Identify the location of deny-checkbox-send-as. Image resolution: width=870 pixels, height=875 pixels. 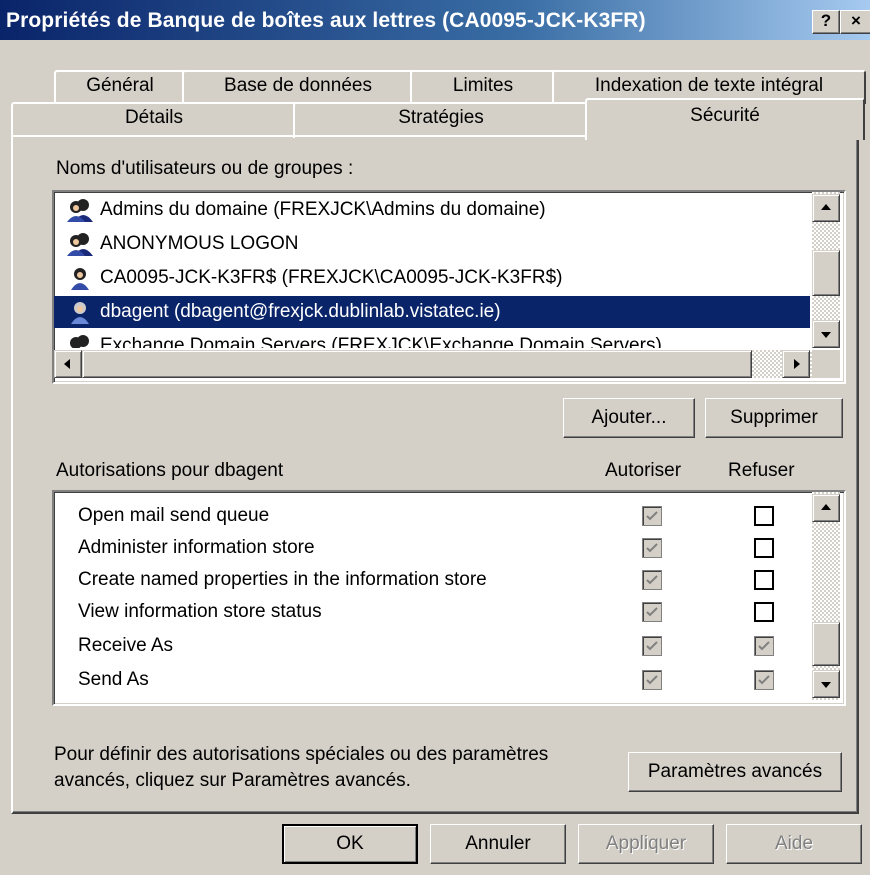
(764, 680).